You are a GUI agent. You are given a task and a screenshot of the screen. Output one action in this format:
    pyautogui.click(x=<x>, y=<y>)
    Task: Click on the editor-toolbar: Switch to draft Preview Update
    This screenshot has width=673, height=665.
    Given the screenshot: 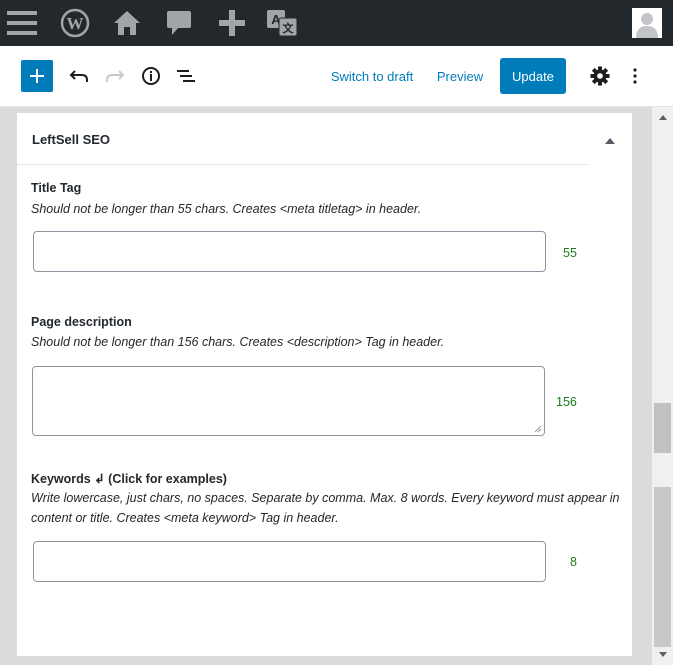 What is the action you would take?
    pyautogui.click(x=336, y=76)
    